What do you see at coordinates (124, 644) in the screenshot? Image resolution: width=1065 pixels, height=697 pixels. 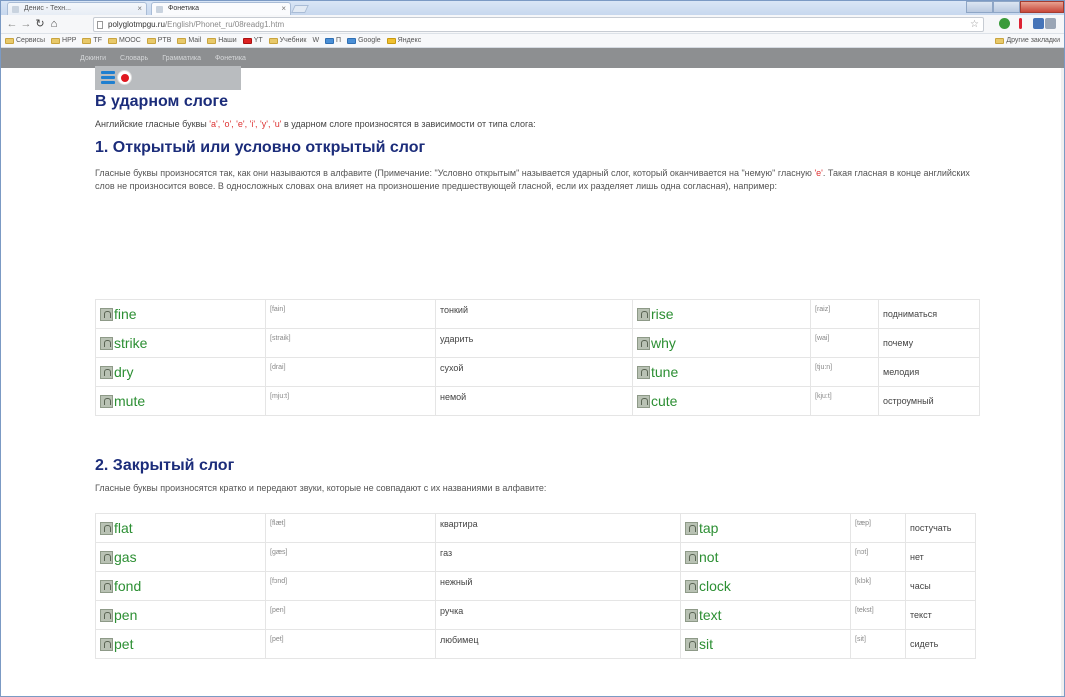 I see `english-word: pet` at bounding box center [124, 644].